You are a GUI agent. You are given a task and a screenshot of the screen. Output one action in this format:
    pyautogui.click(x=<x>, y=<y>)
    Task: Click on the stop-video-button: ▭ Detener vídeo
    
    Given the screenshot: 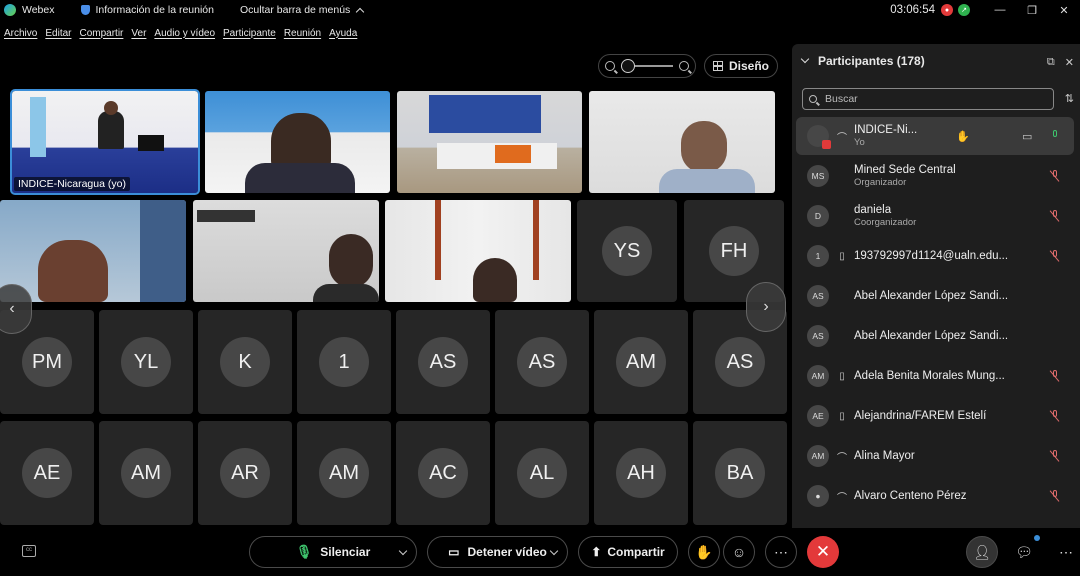 What is the action you would take?
    pyautogui.click(x=497, y=552)
    